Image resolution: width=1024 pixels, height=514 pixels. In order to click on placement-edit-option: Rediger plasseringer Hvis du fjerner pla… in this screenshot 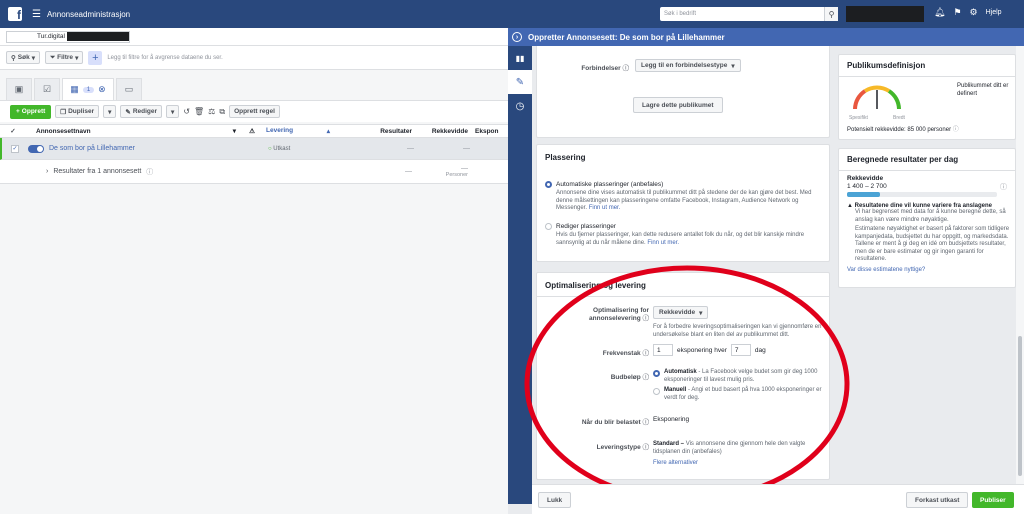, I will do `click(684, 235)`.